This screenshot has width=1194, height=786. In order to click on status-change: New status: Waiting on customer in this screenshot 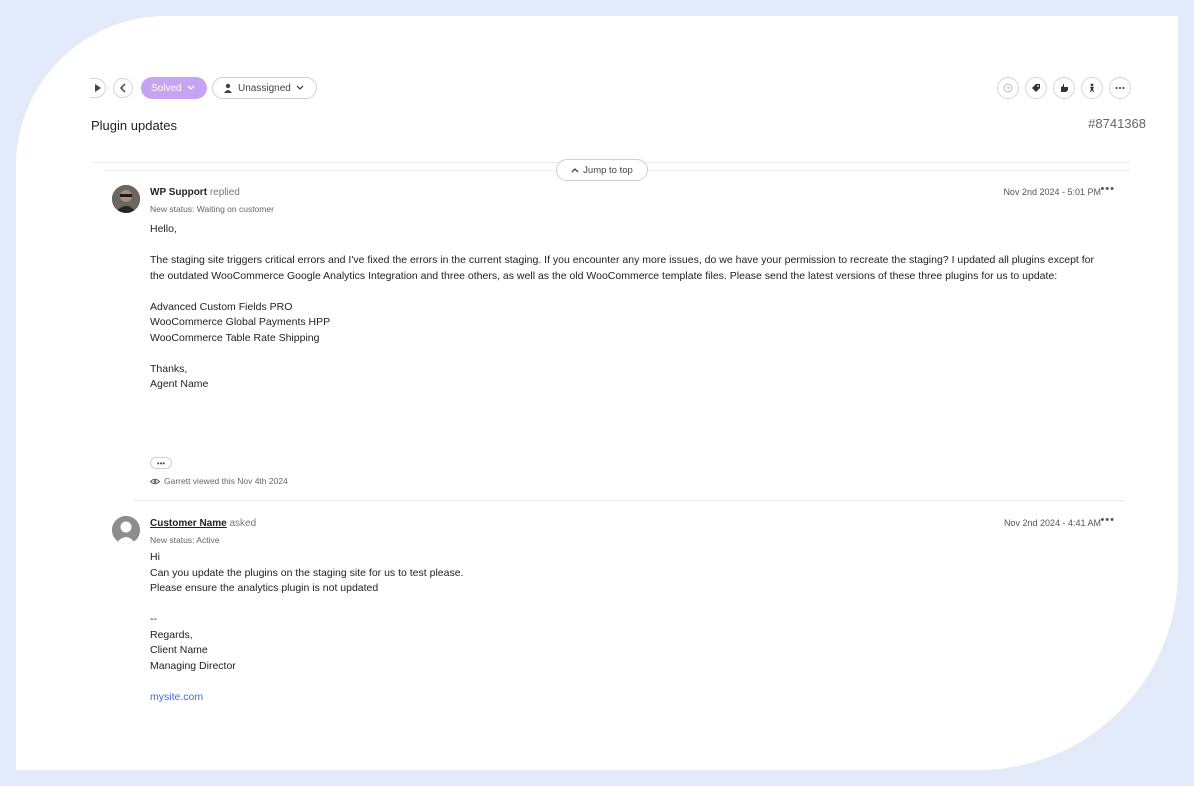, I will do `click(212, 209)`.